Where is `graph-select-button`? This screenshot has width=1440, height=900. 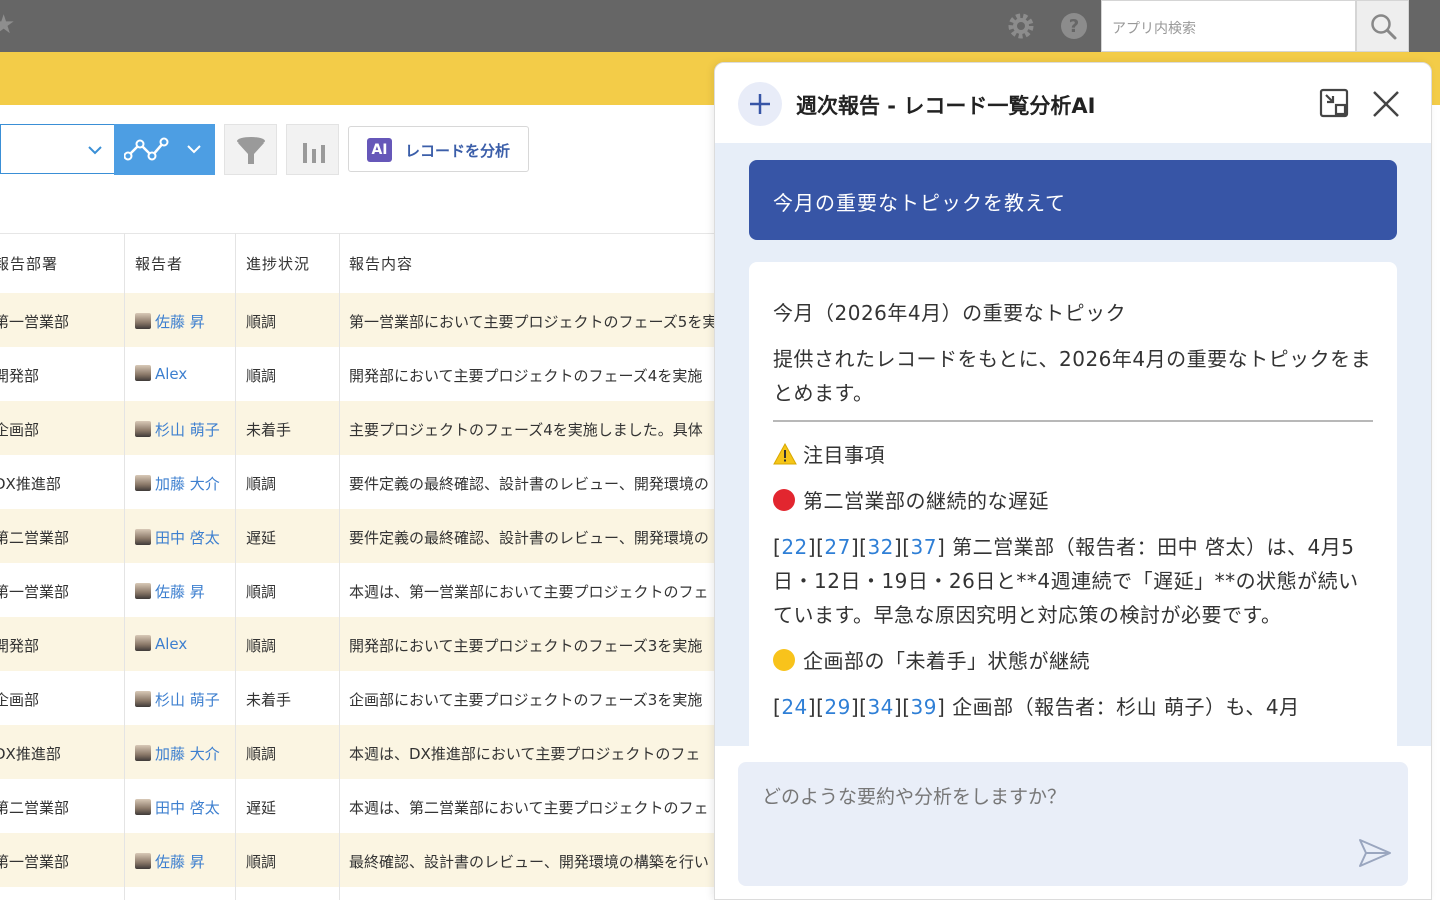 graph-select-button is located at coordinates (164, 149).